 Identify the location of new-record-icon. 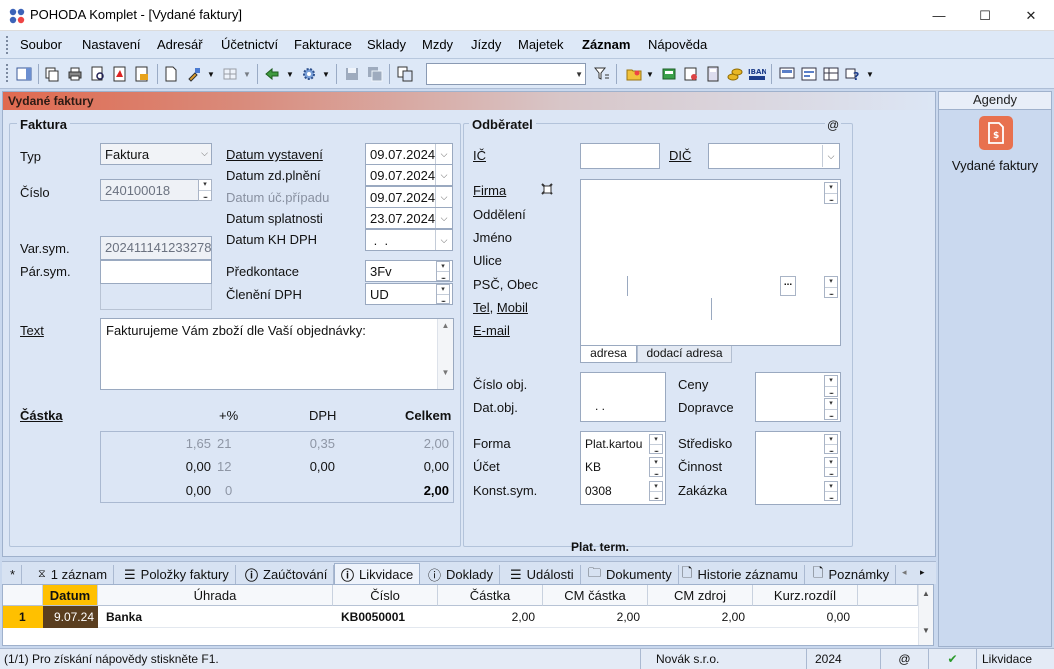
(171, 74).